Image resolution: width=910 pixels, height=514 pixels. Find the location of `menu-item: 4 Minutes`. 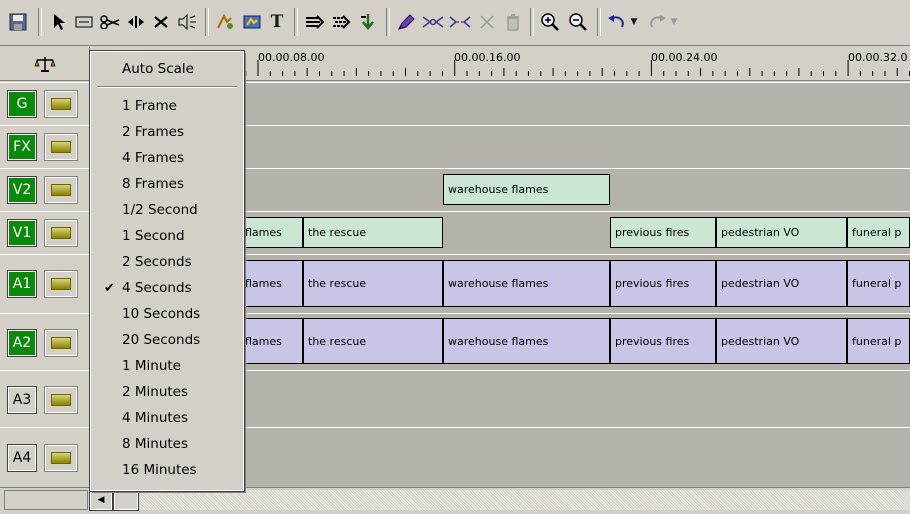

menu-item: 4 Minutes is located at coordinates (167, 418).